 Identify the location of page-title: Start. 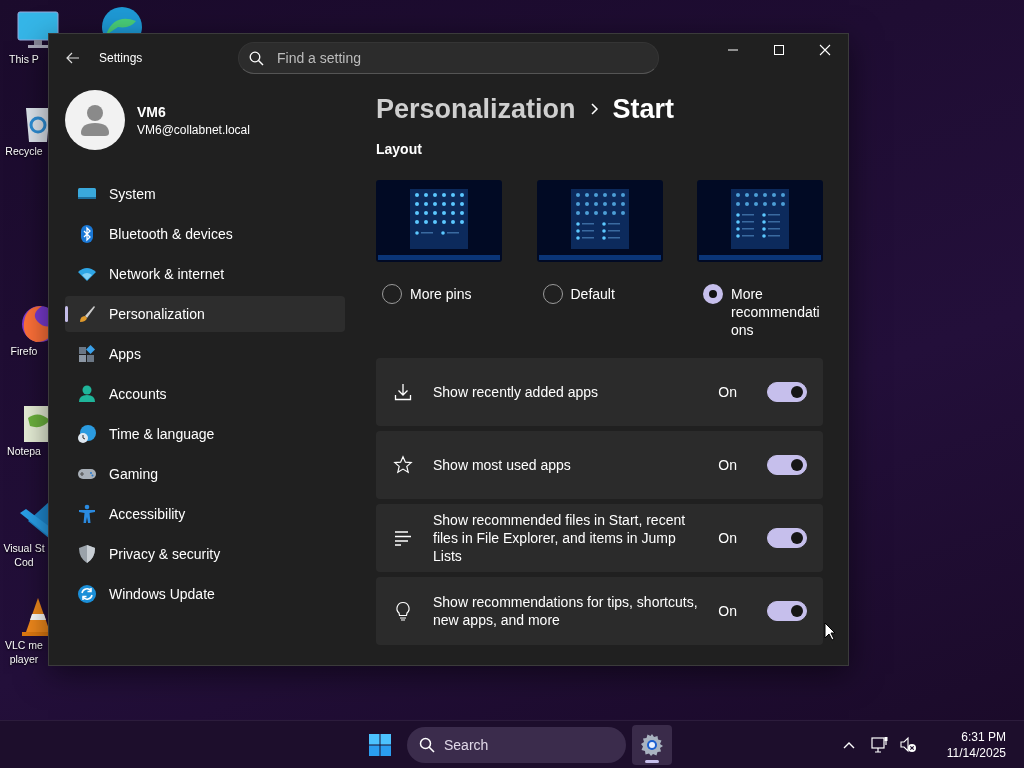
(643, 109).